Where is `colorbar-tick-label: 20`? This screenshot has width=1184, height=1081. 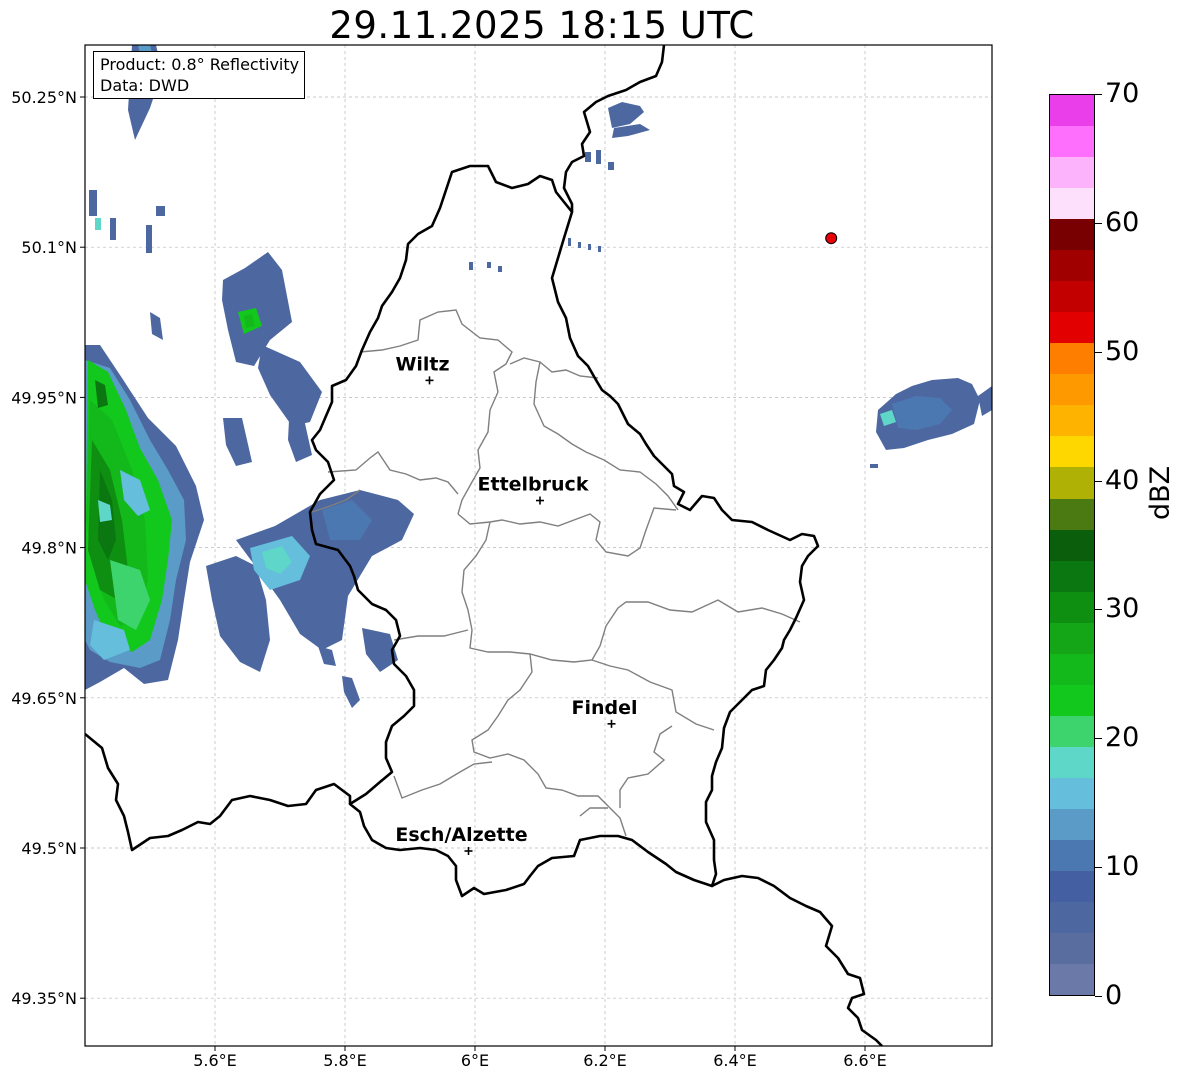
colorbar-tick-label: 20 is located at coordinates (1122, 738).